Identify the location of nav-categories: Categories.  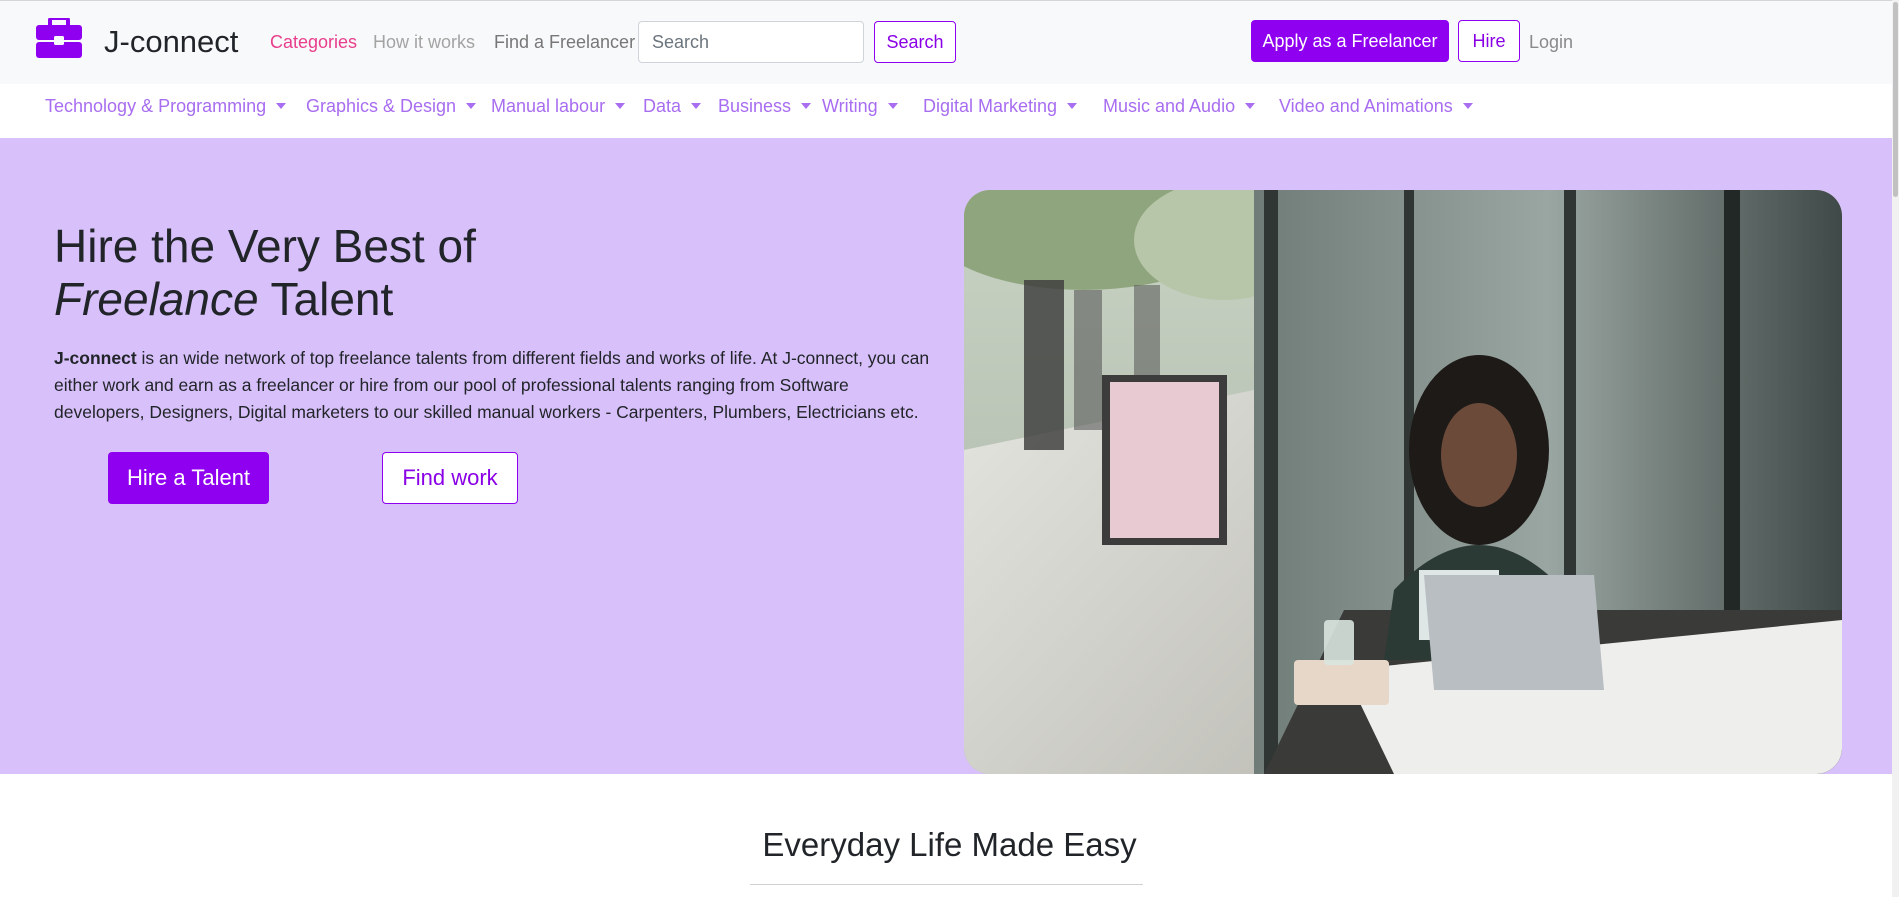
(313, 42).